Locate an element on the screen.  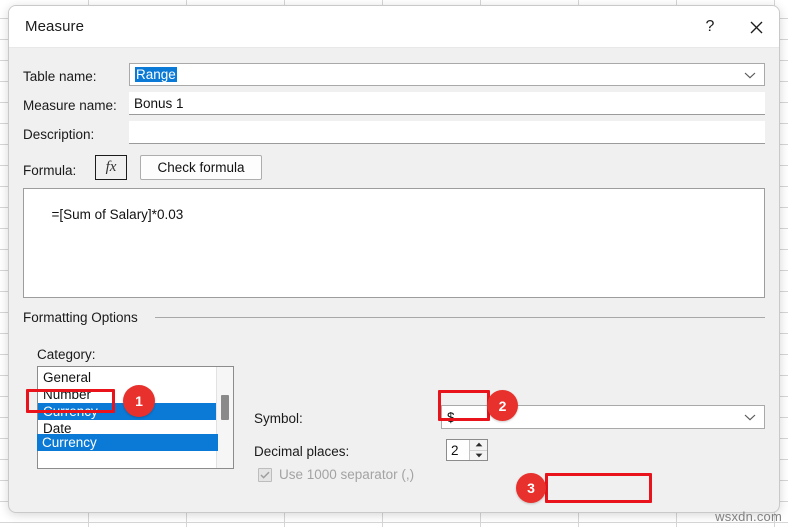
decimal-places-value: 2 is located at coordinates (458, 450).